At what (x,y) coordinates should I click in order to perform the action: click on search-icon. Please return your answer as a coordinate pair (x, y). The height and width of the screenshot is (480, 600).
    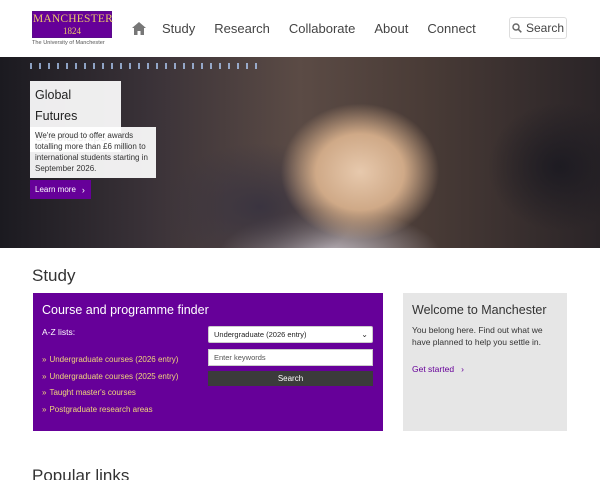
    Looking at the image, I should click on (517, 28).